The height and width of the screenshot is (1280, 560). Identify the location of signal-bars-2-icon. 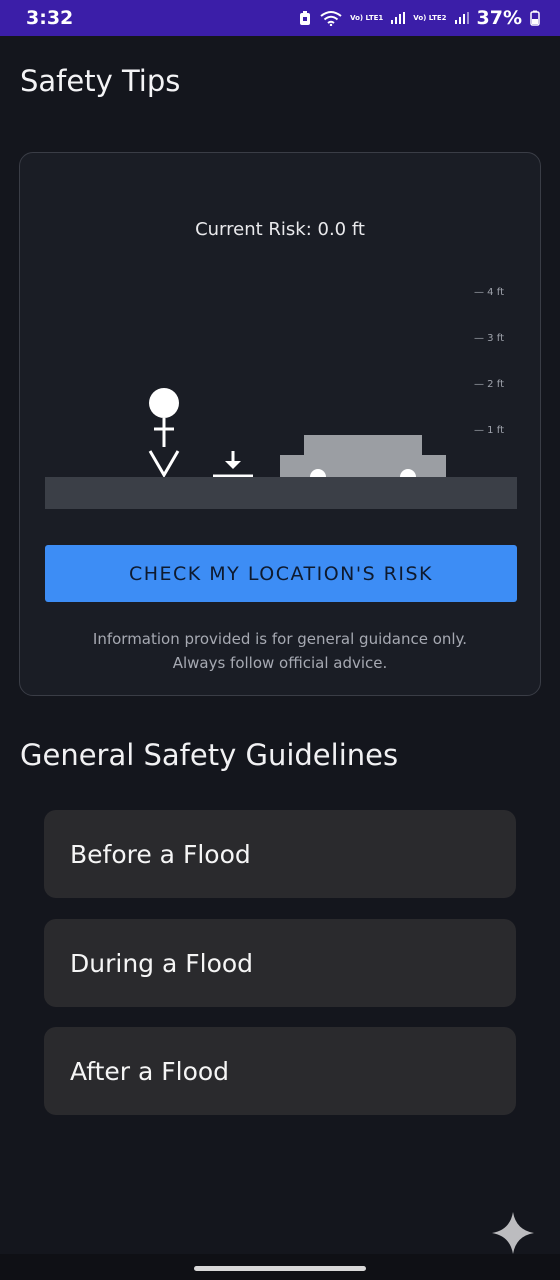
(461, 18).